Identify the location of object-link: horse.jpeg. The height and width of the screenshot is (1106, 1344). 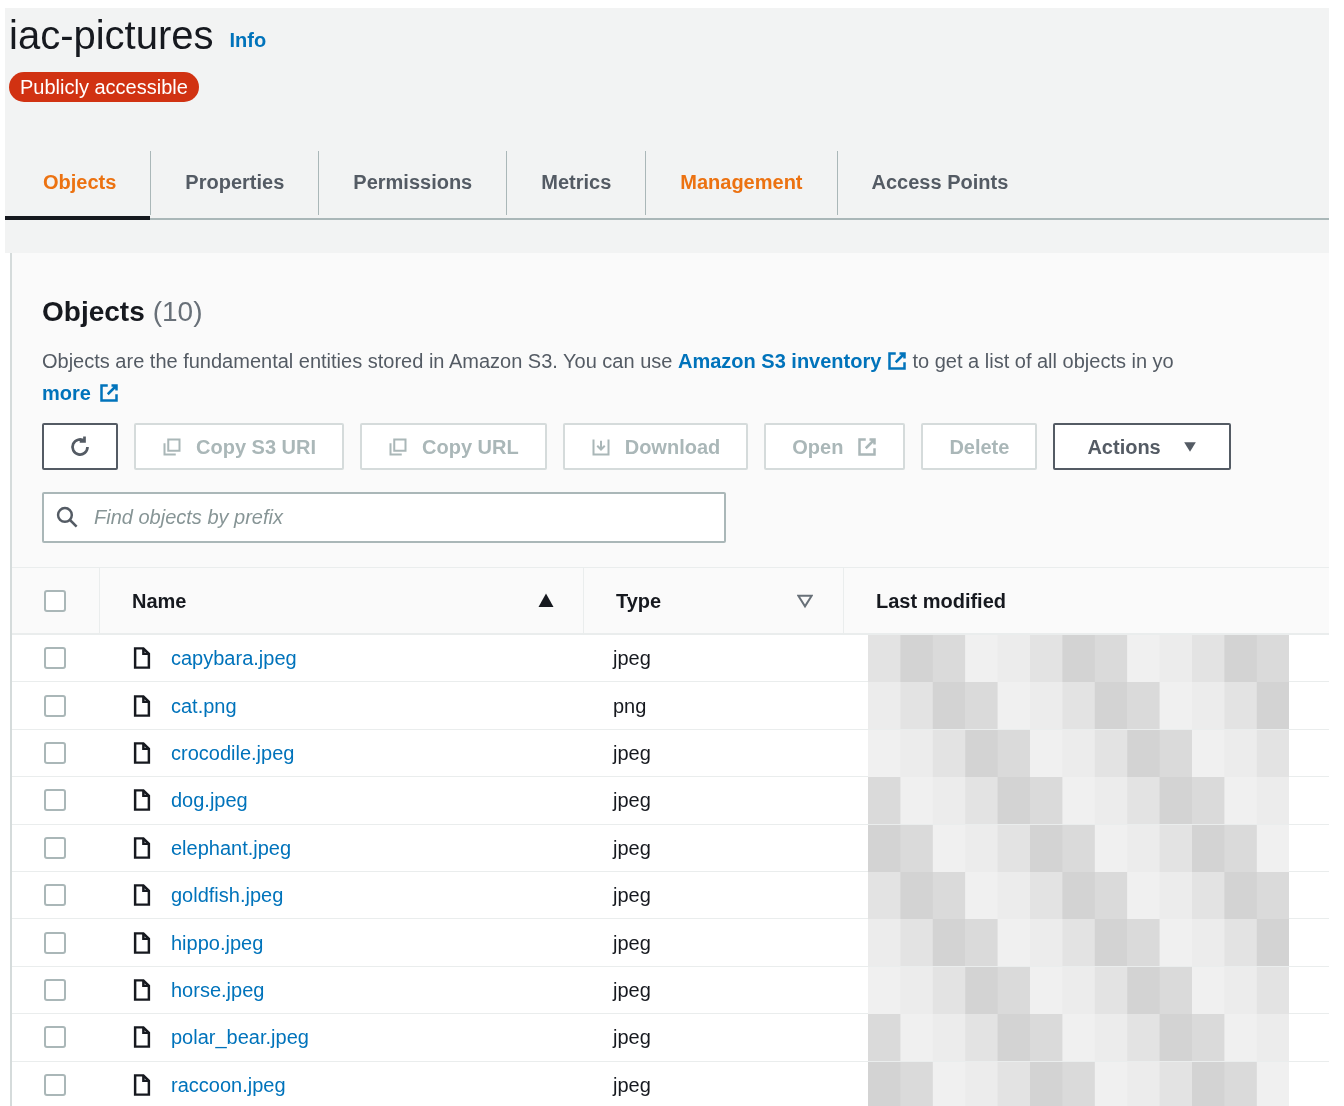
(218, 989).